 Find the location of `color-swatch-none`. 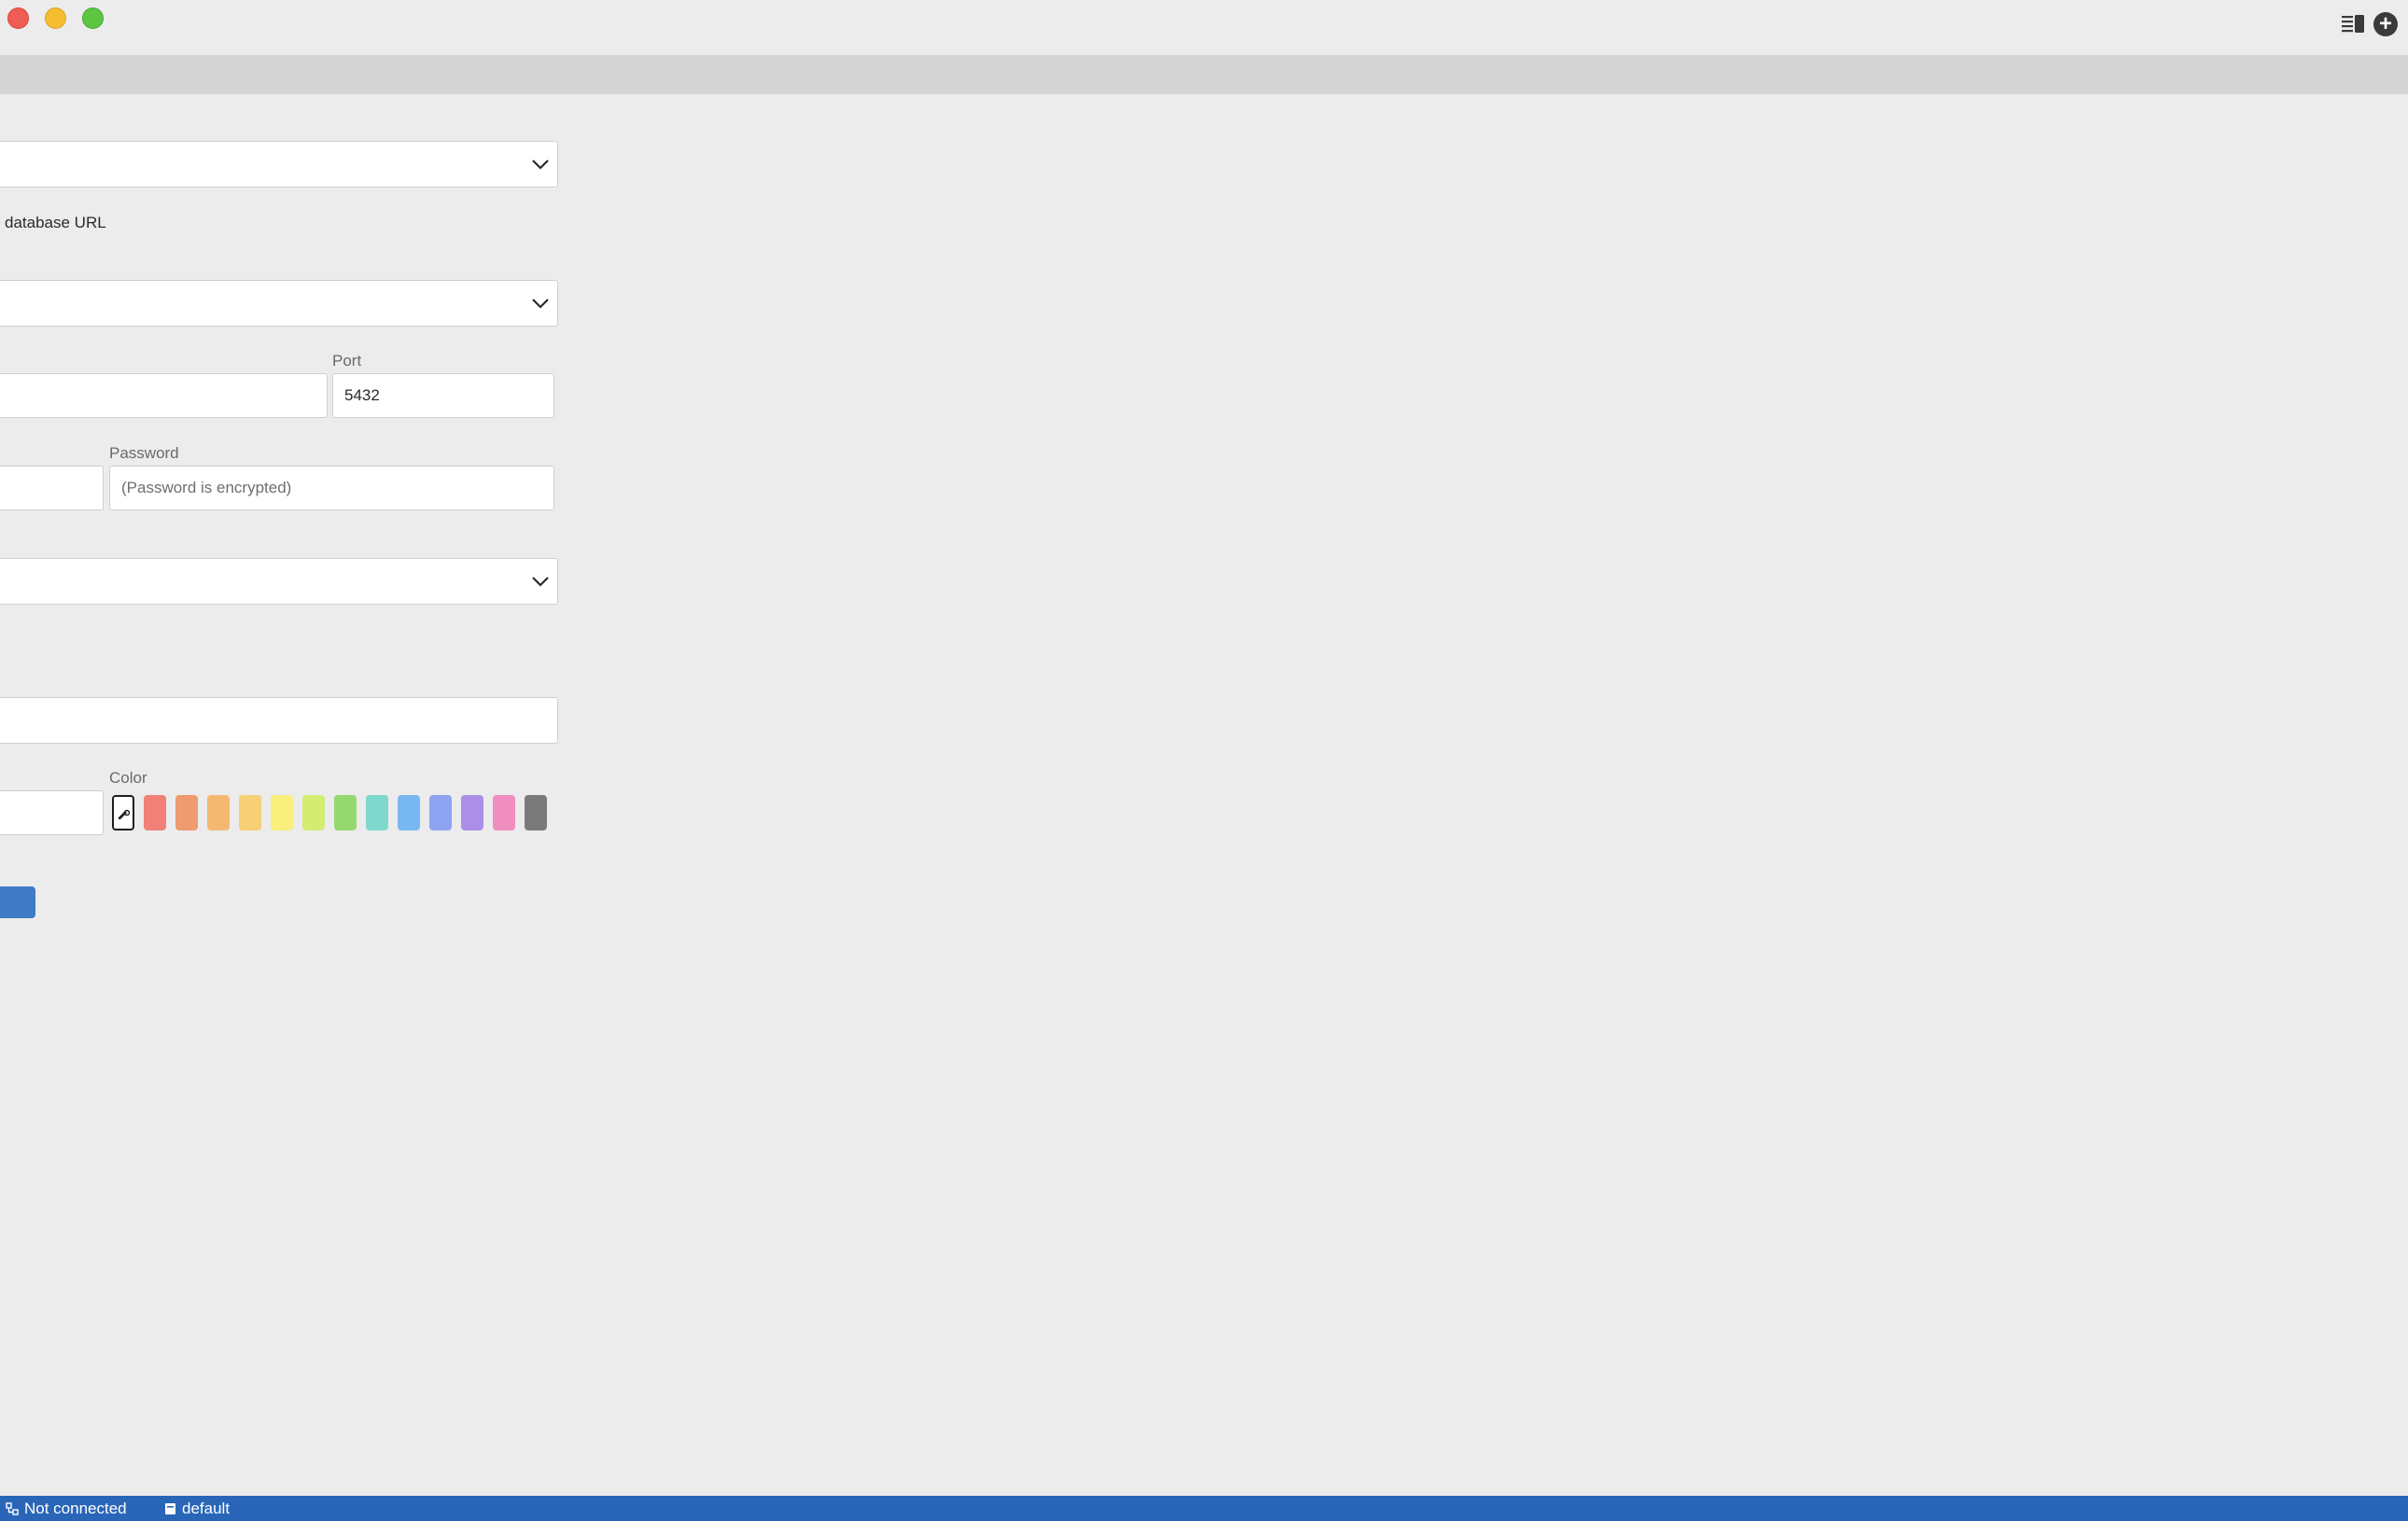

color-swatch-none is located at coordinates (123, 812).